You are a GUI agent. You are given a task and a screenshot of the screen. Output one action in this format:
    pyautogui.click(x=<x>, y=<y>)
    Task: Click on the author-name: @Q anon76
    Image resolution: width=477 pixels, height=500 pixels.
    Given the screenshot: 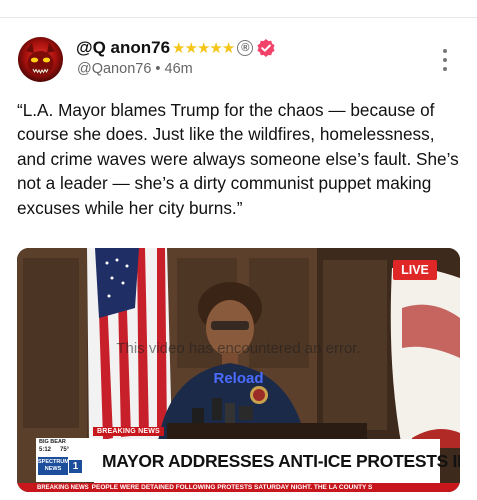 What is the action you would take?
    pyautogui.click(x=123, y=48)
    